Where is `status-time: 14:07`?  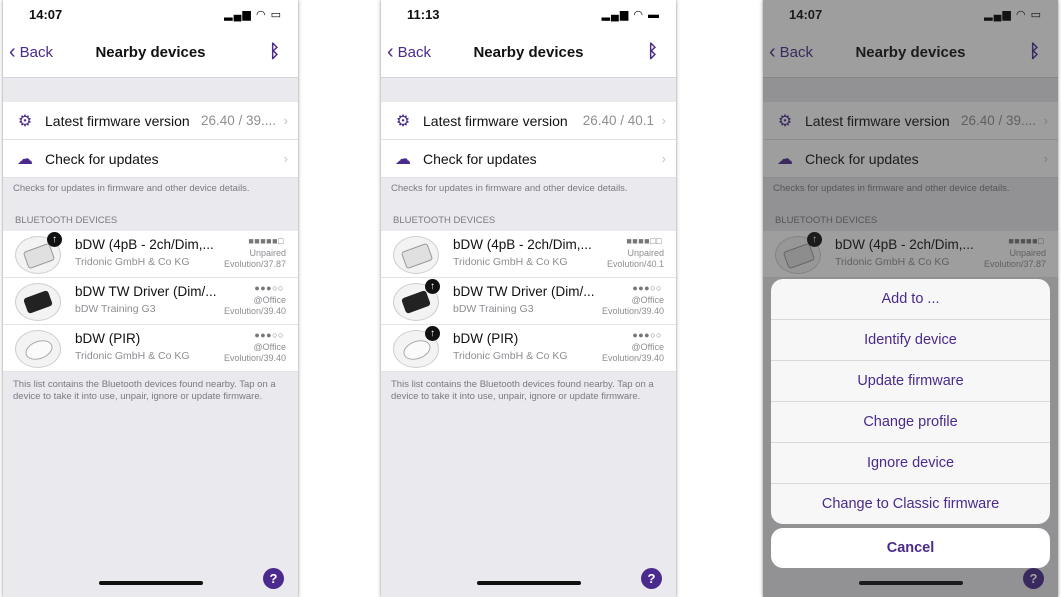
status-time: 14:07 is located at coordinates (46, 14).